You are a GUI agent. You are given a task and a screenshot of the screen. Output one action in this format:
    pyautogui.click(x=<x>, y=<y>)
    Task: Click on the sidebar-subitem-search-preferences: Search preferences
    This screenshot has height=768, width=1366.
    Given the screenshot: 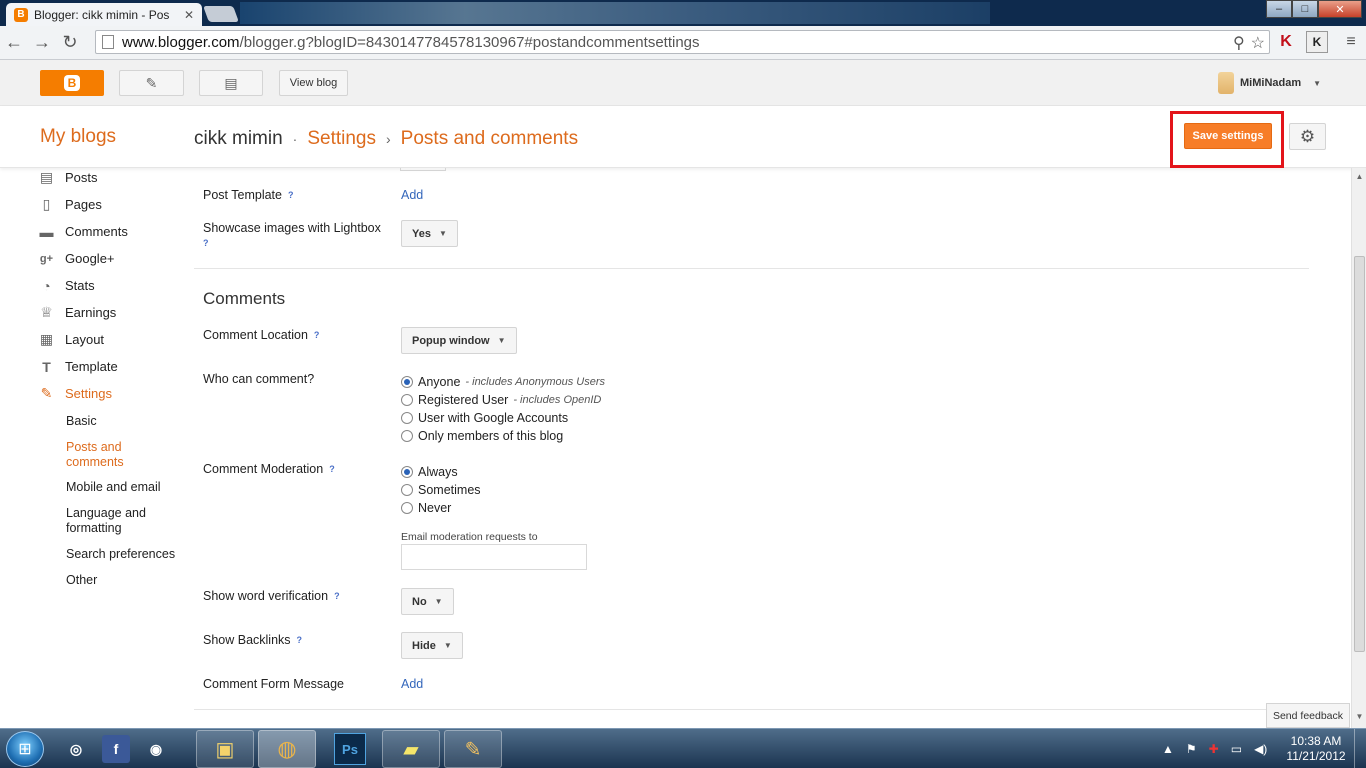 What is the action you would take?
    pyautogui.click(x=120, y=554)
    